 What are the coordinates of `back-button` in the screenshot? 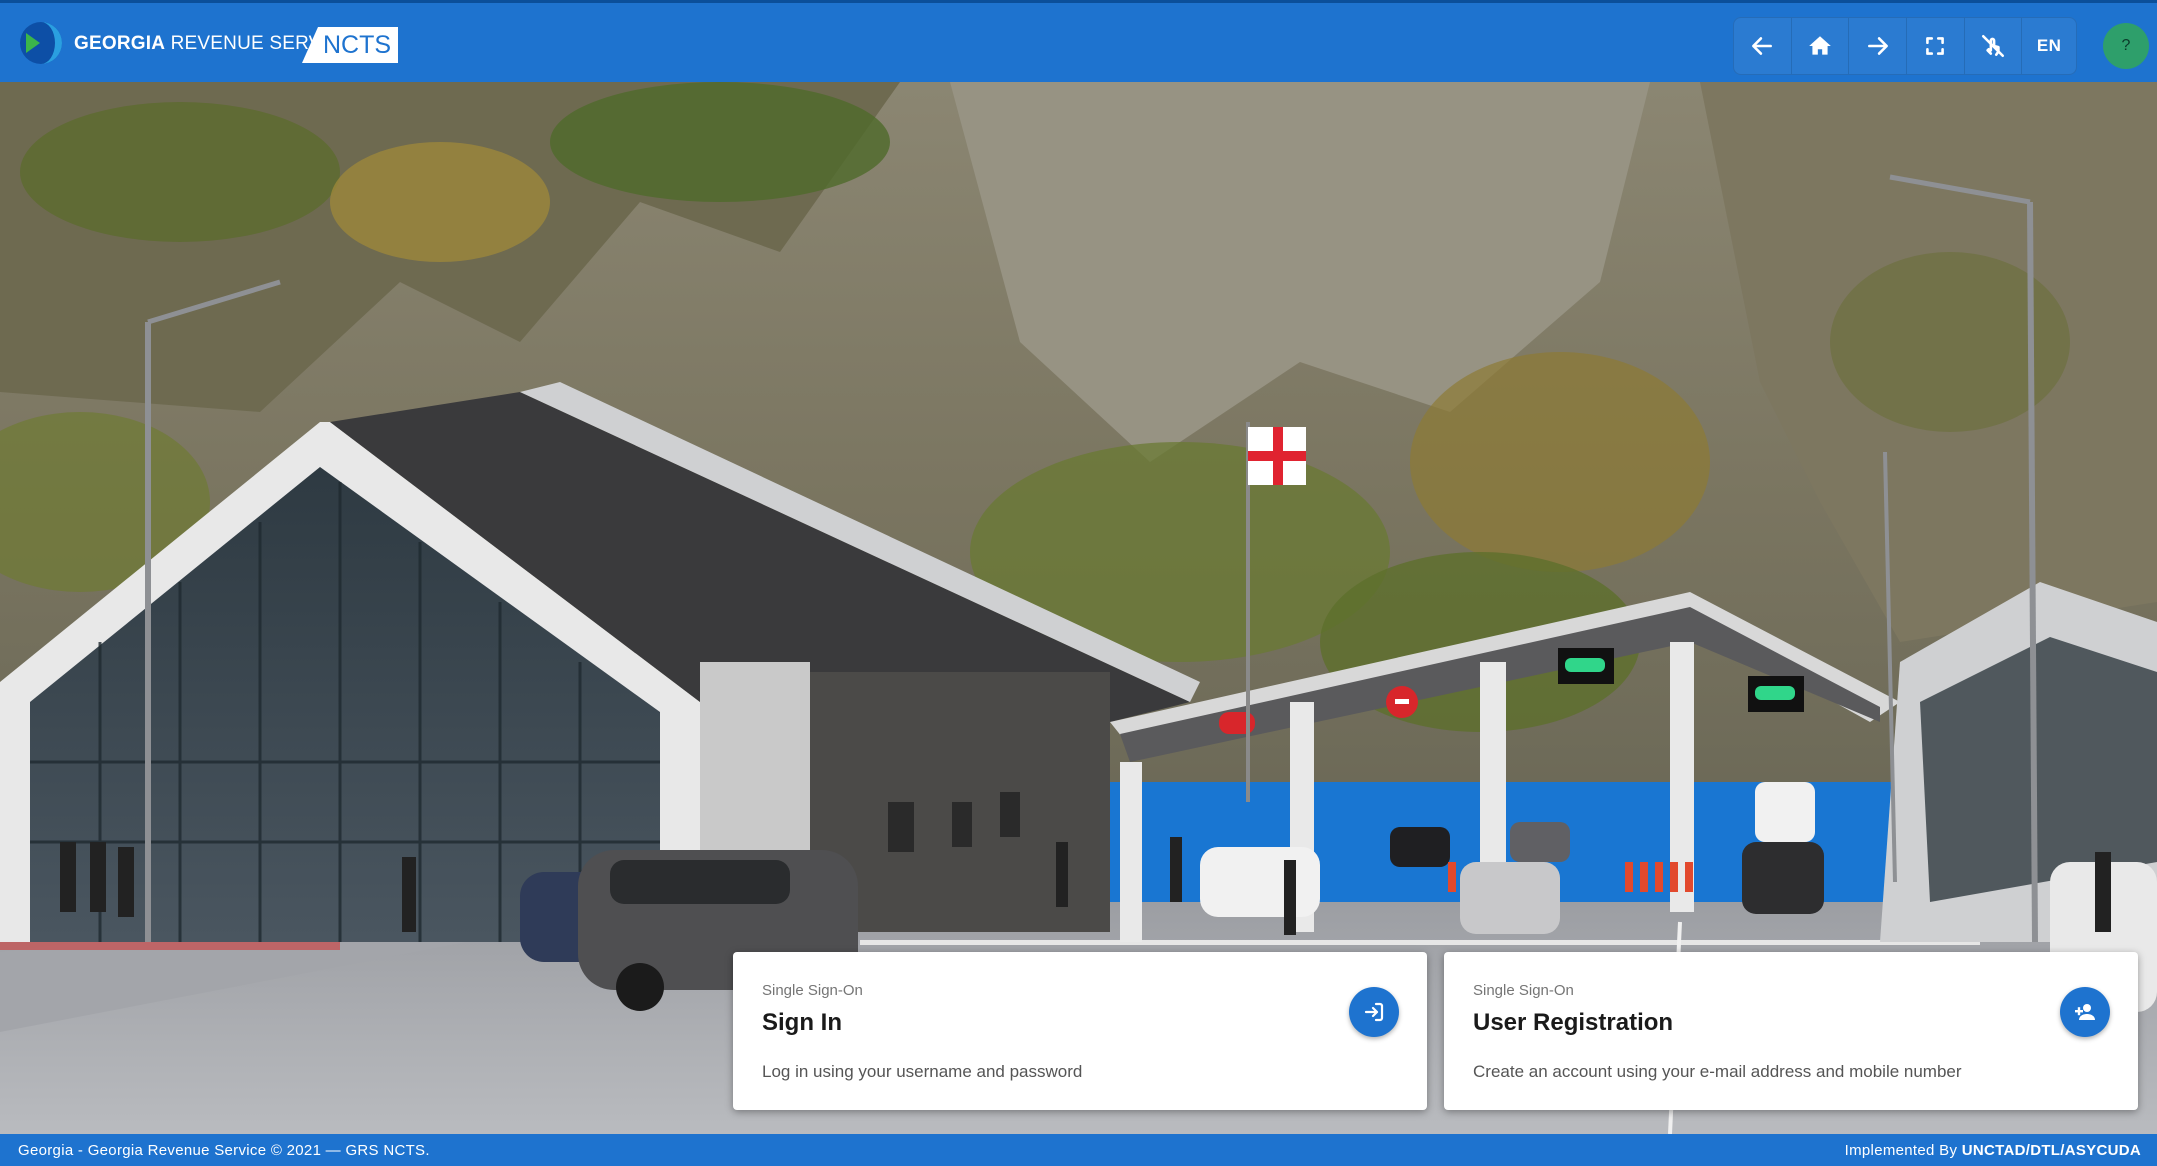 It's located at (1763, 46).